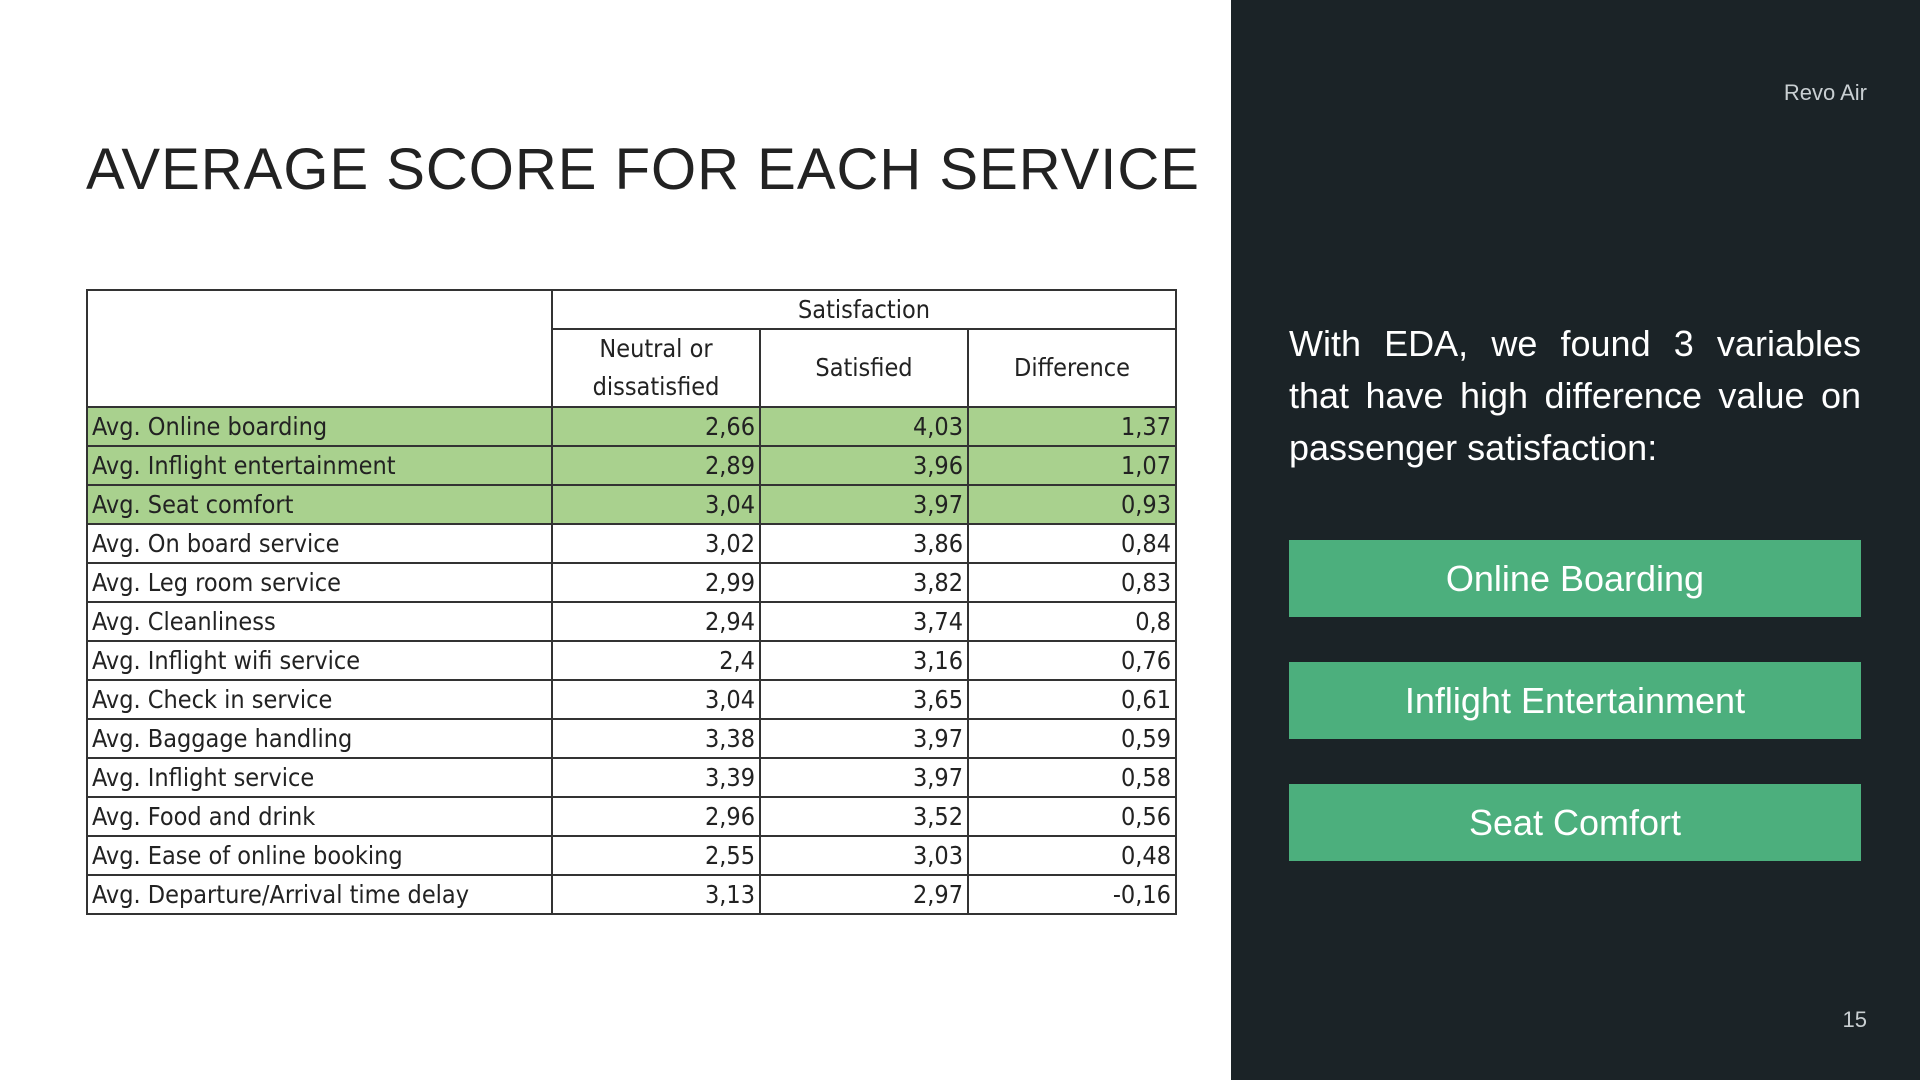 This screenshot has width=1920, height=1080. Describe the element at coordinates (656, 621) in the screenshot. I see `neutral-value: 2,94` at that location.